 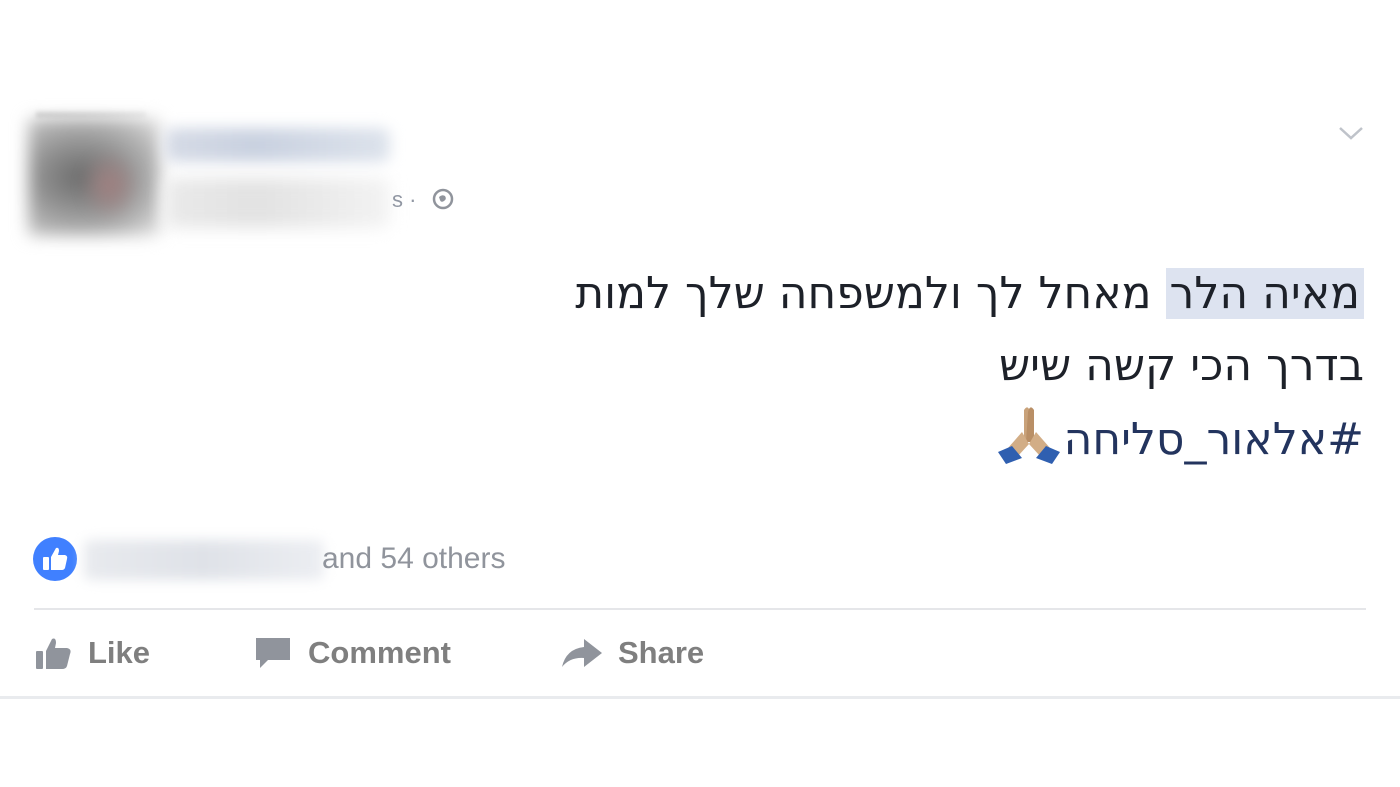 I want to click on mention-link: מאיה הלר, so click(x=1264, y=293).